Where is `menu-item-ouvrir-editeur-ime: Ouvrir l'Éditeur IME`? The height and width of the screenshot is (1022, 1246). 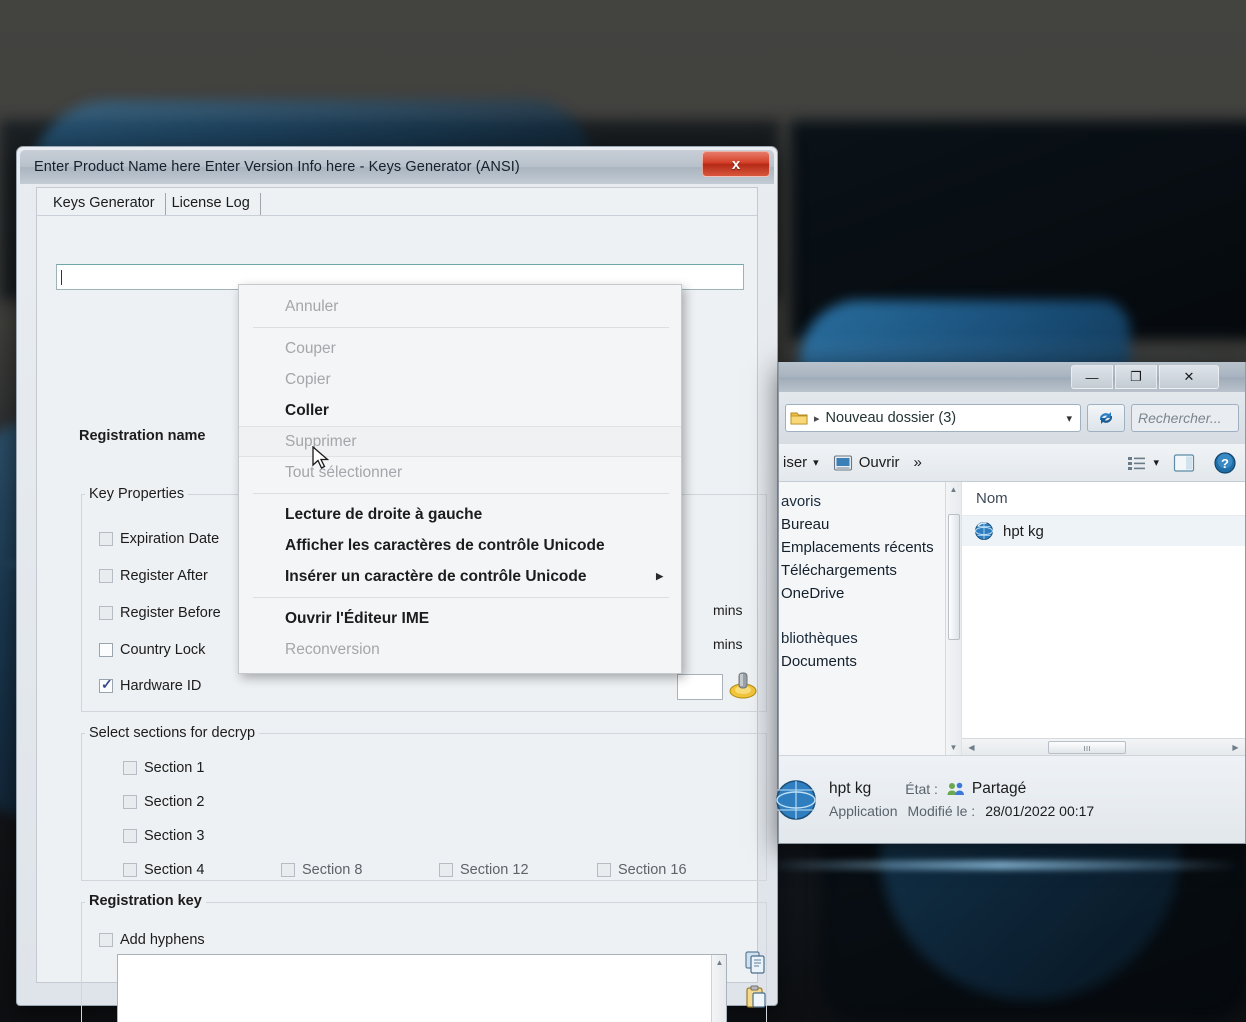 menu-item-ouvrir-editeur-ime: Ouvrir l'Éditeur IME is located at coordinates (460, 618).